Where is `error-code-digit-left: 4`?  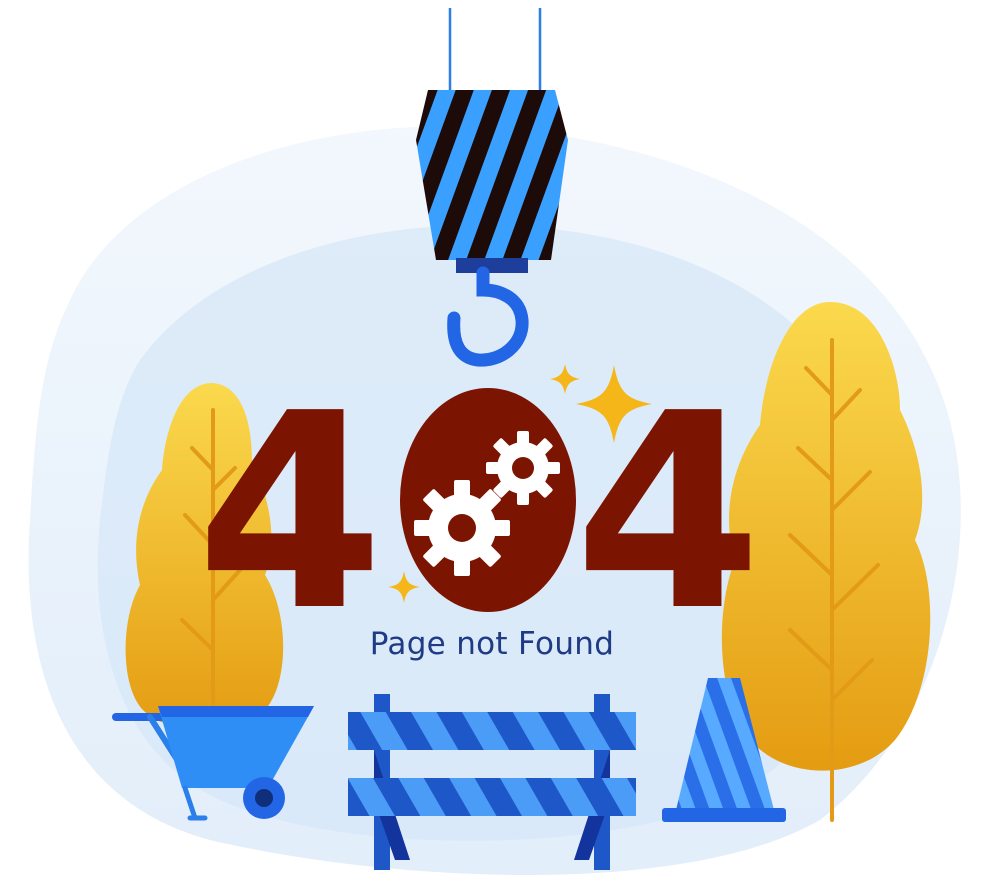
error-code-digit-left: 4 is located at coordinates (290, 512).